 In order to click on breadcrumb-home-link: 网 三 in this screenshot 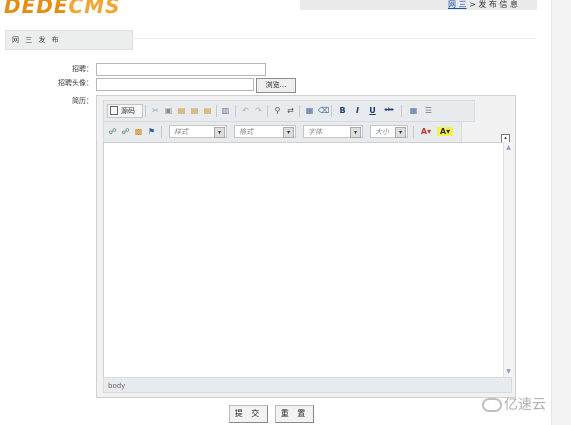, I will do `click(457, 4)`.